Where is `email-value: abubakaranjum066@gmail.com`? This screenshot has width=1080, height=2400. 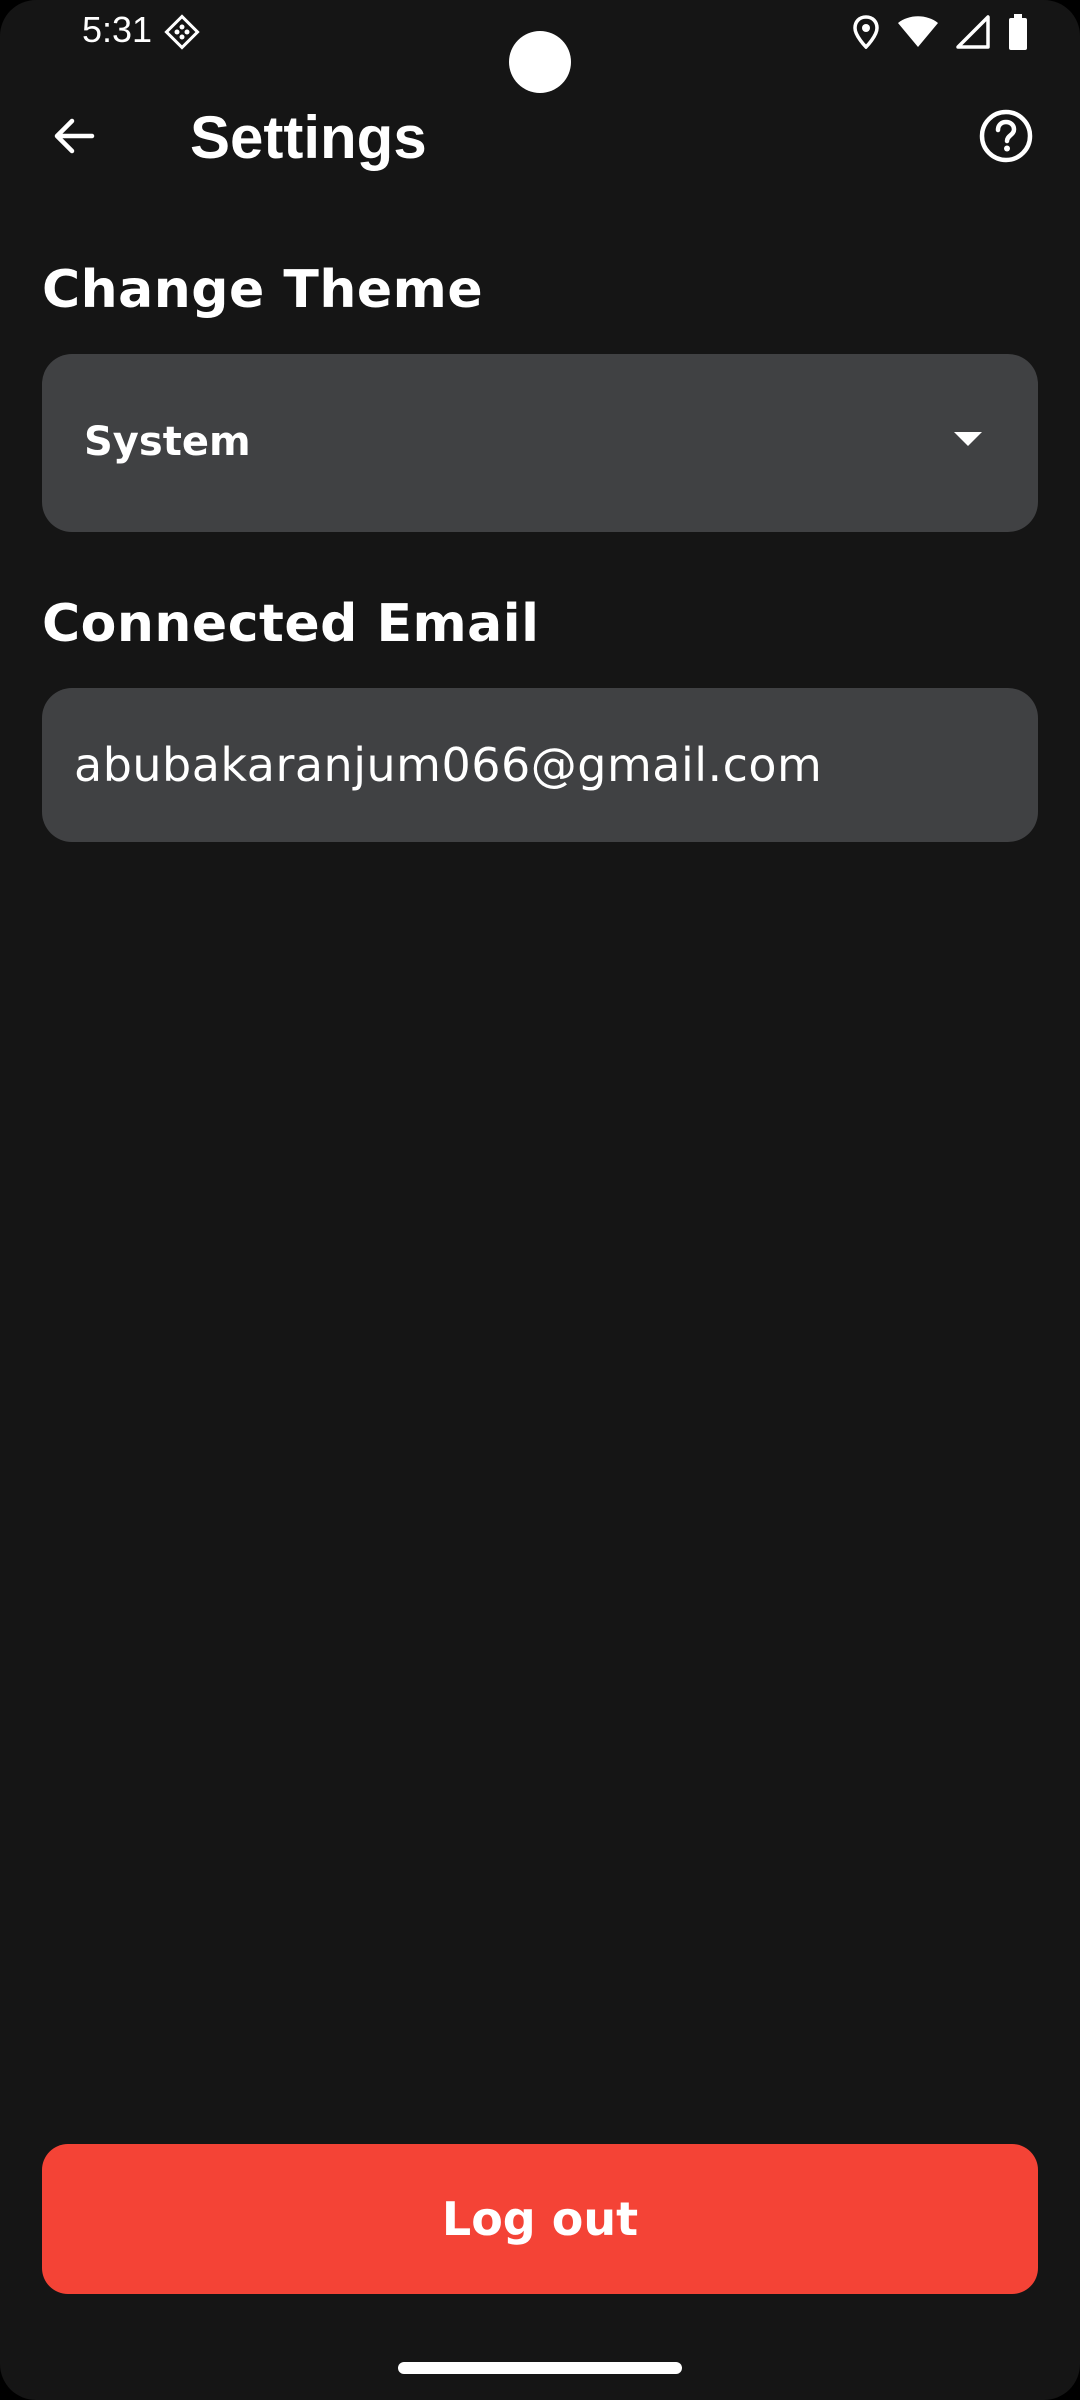
email-value: abubakaranjum066@gmail.com is located at coordinates (448, 765).